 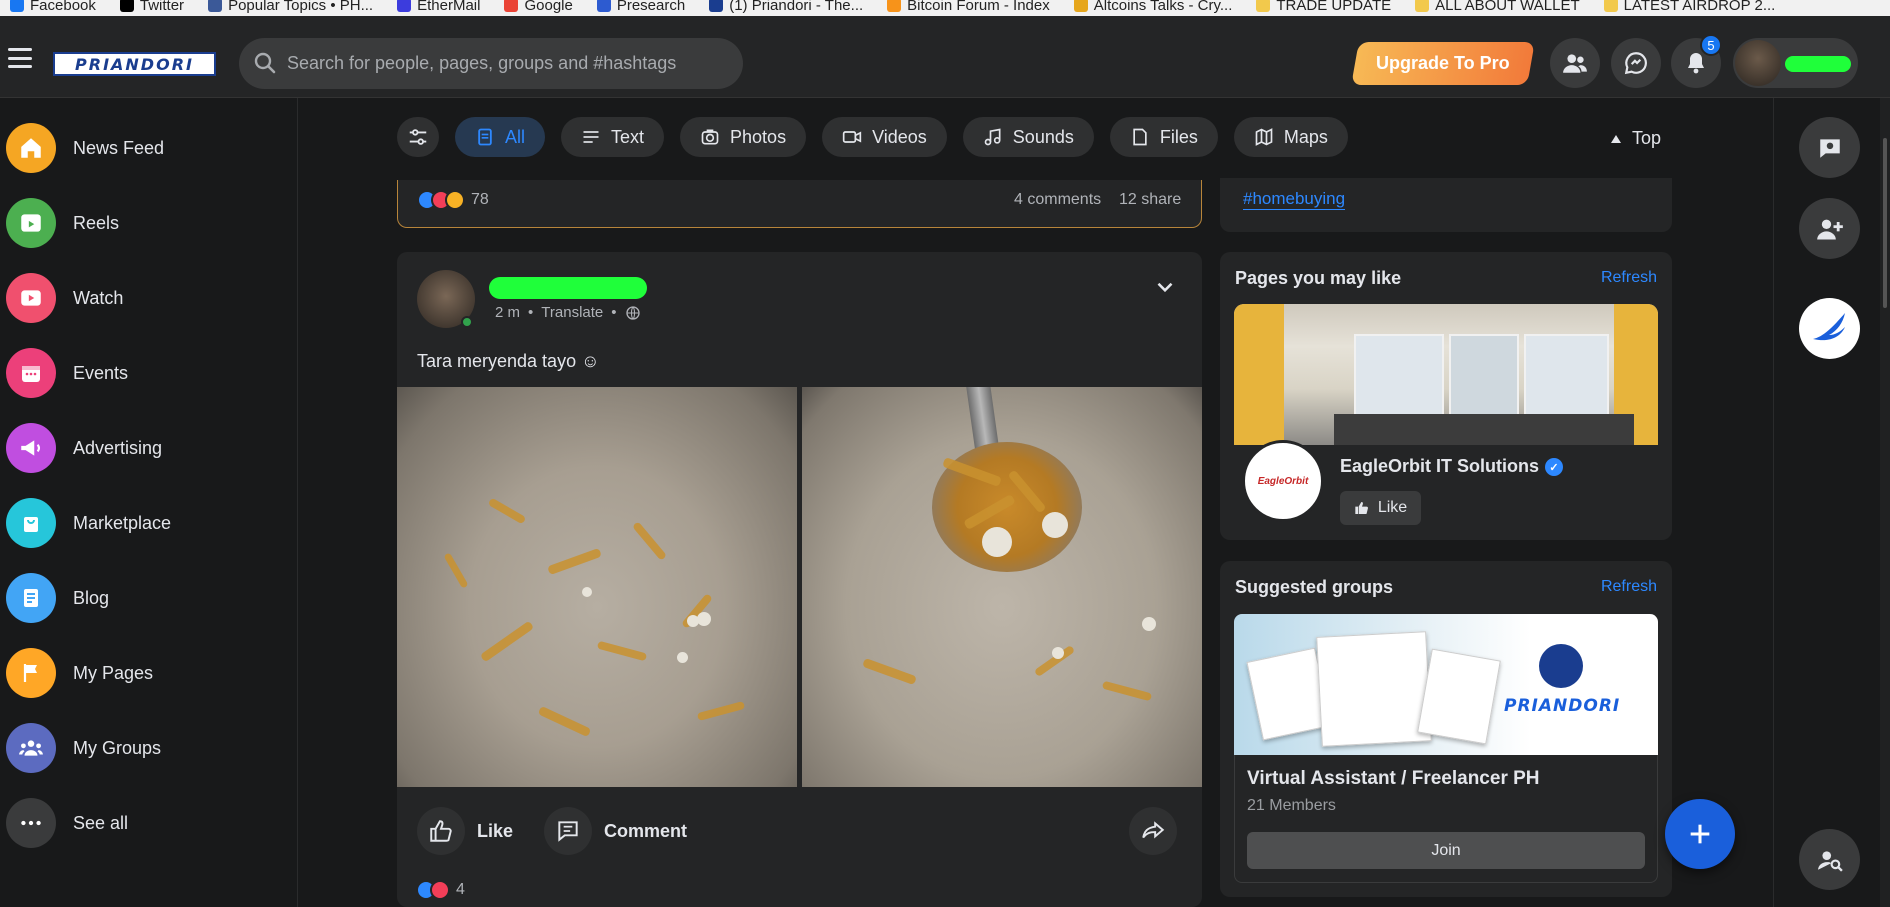 What do you see at coordinates (433, 8) in the screenshot?
I see `bookmark-ethermail: EtherMail` at bounding box center [433, 8].